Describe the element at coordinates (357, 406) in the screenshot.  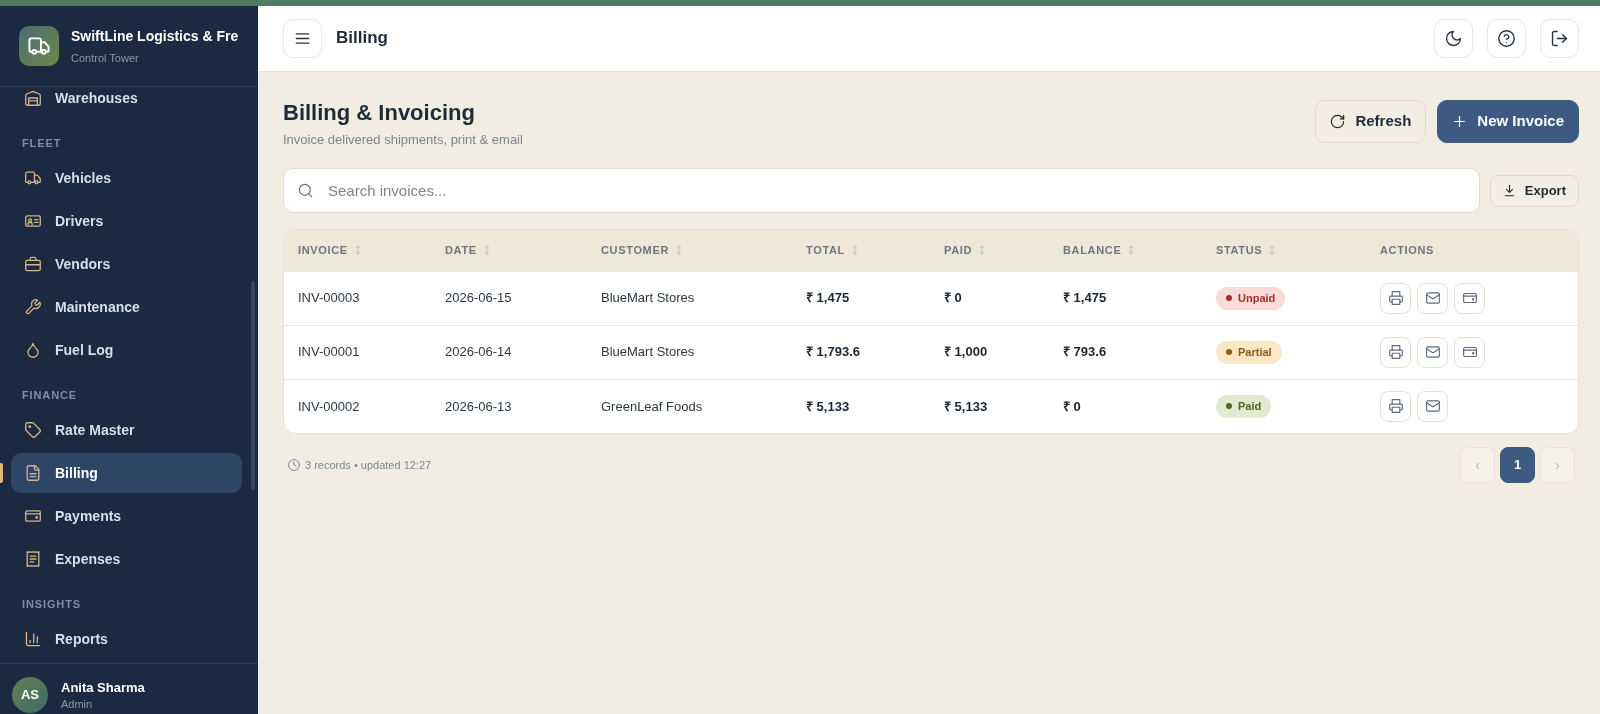
I see `table-cell: INV-00002` at that location.